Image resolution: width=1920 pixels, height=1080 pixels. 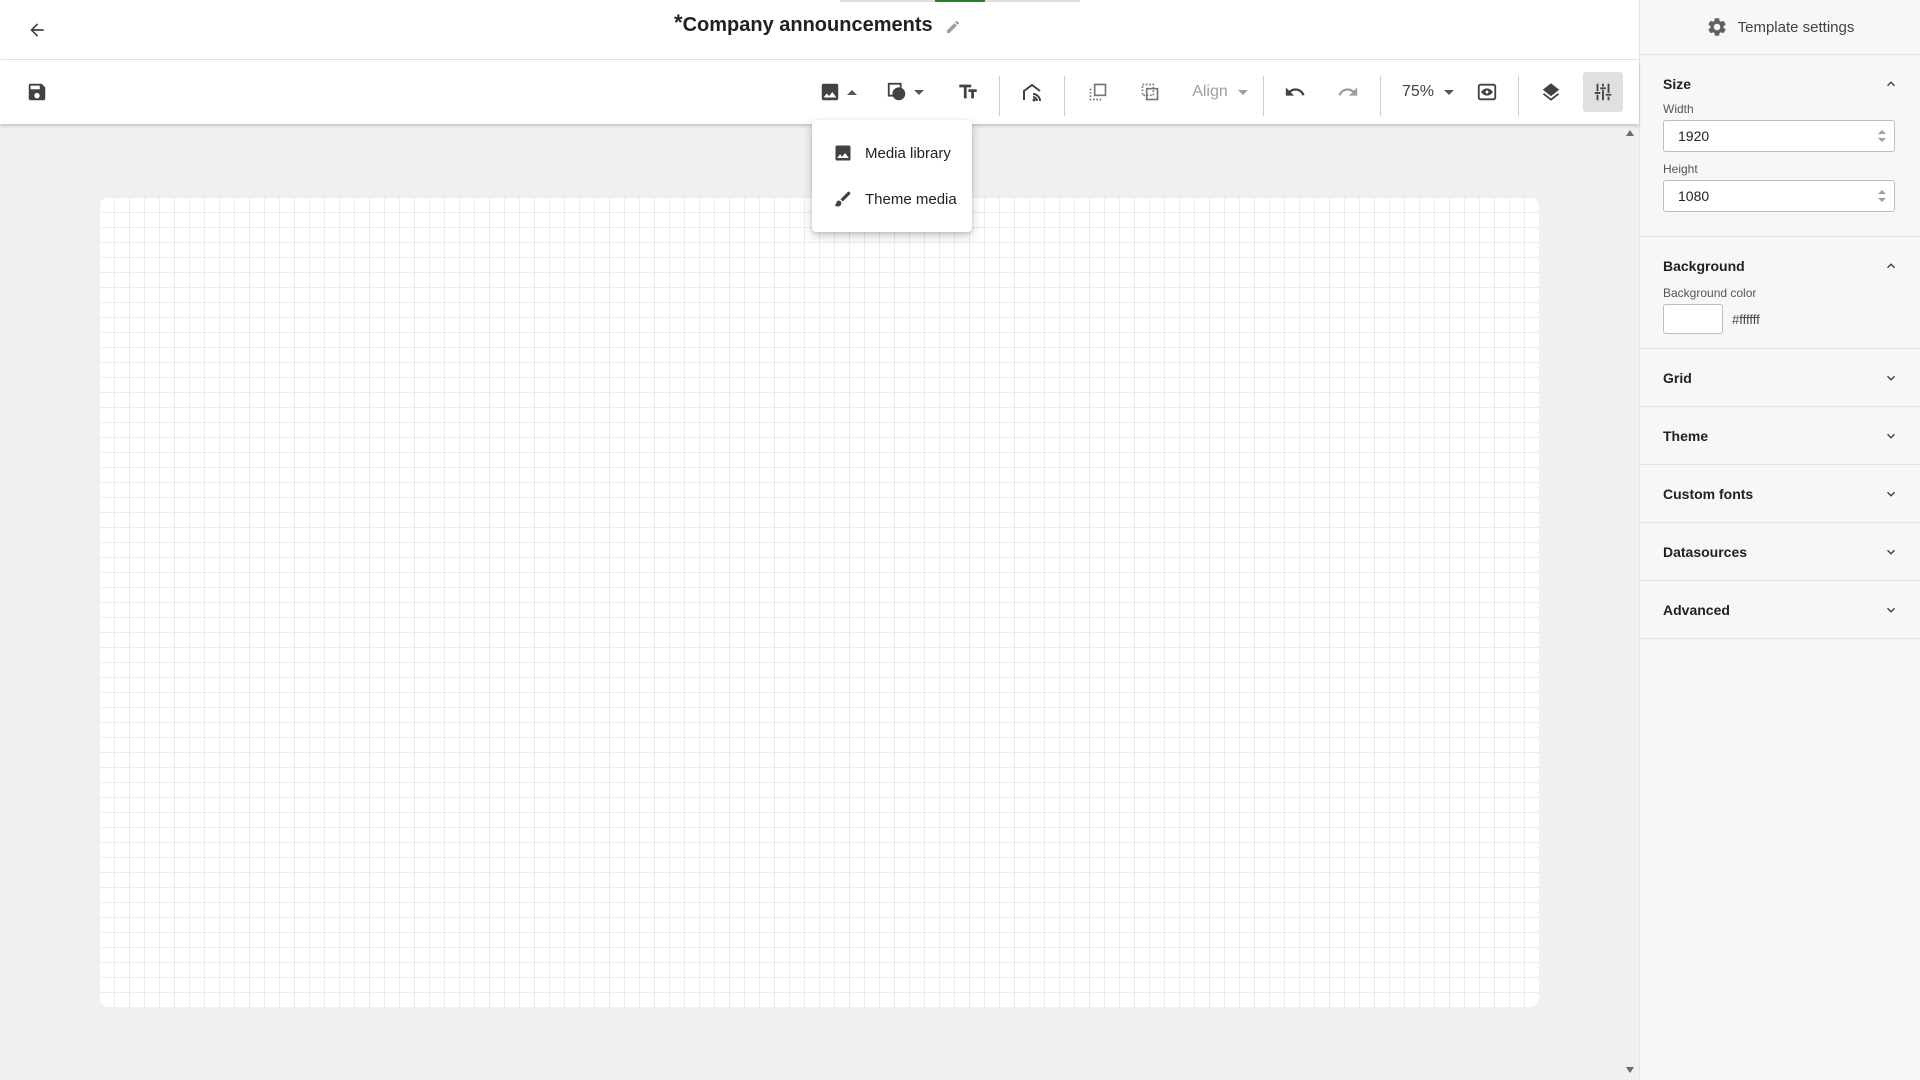 I want to click on menu-item-theme-media: Theme media, so click(x=892, y=199).